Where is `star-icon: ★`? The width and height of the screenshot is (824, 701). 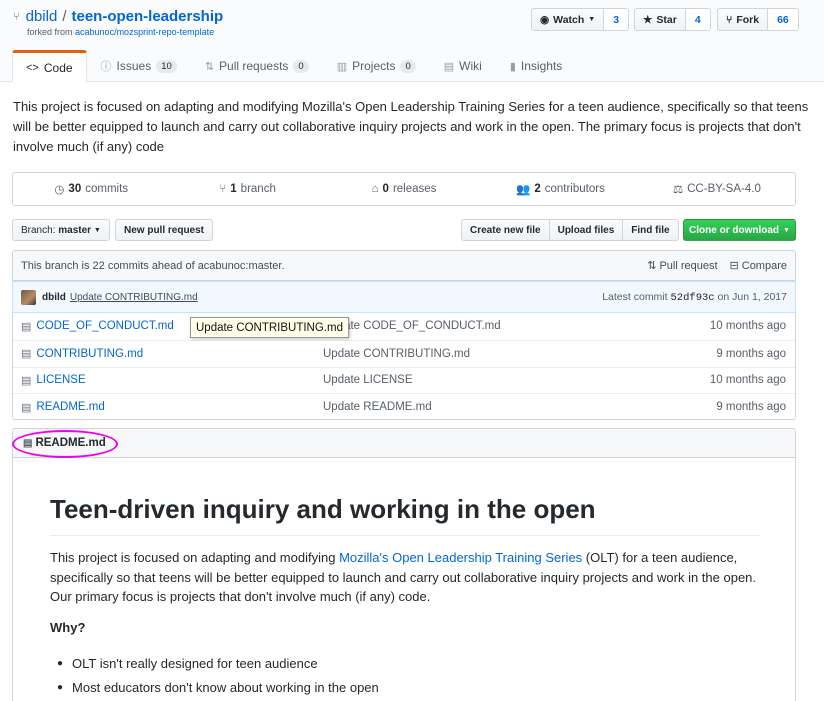 star-icon: ★ is located at coordinates (648, 19).